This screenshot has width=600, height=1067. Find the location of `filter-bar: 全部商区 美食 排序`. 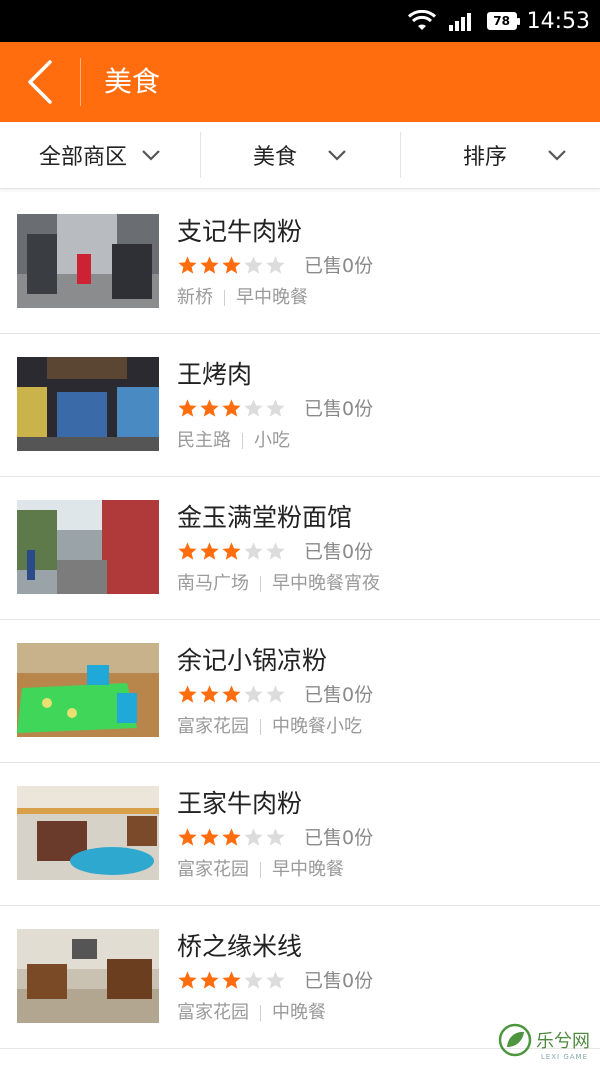

filter-bar: 全部商区 美食 排序 is located at coordinates (300, 155).